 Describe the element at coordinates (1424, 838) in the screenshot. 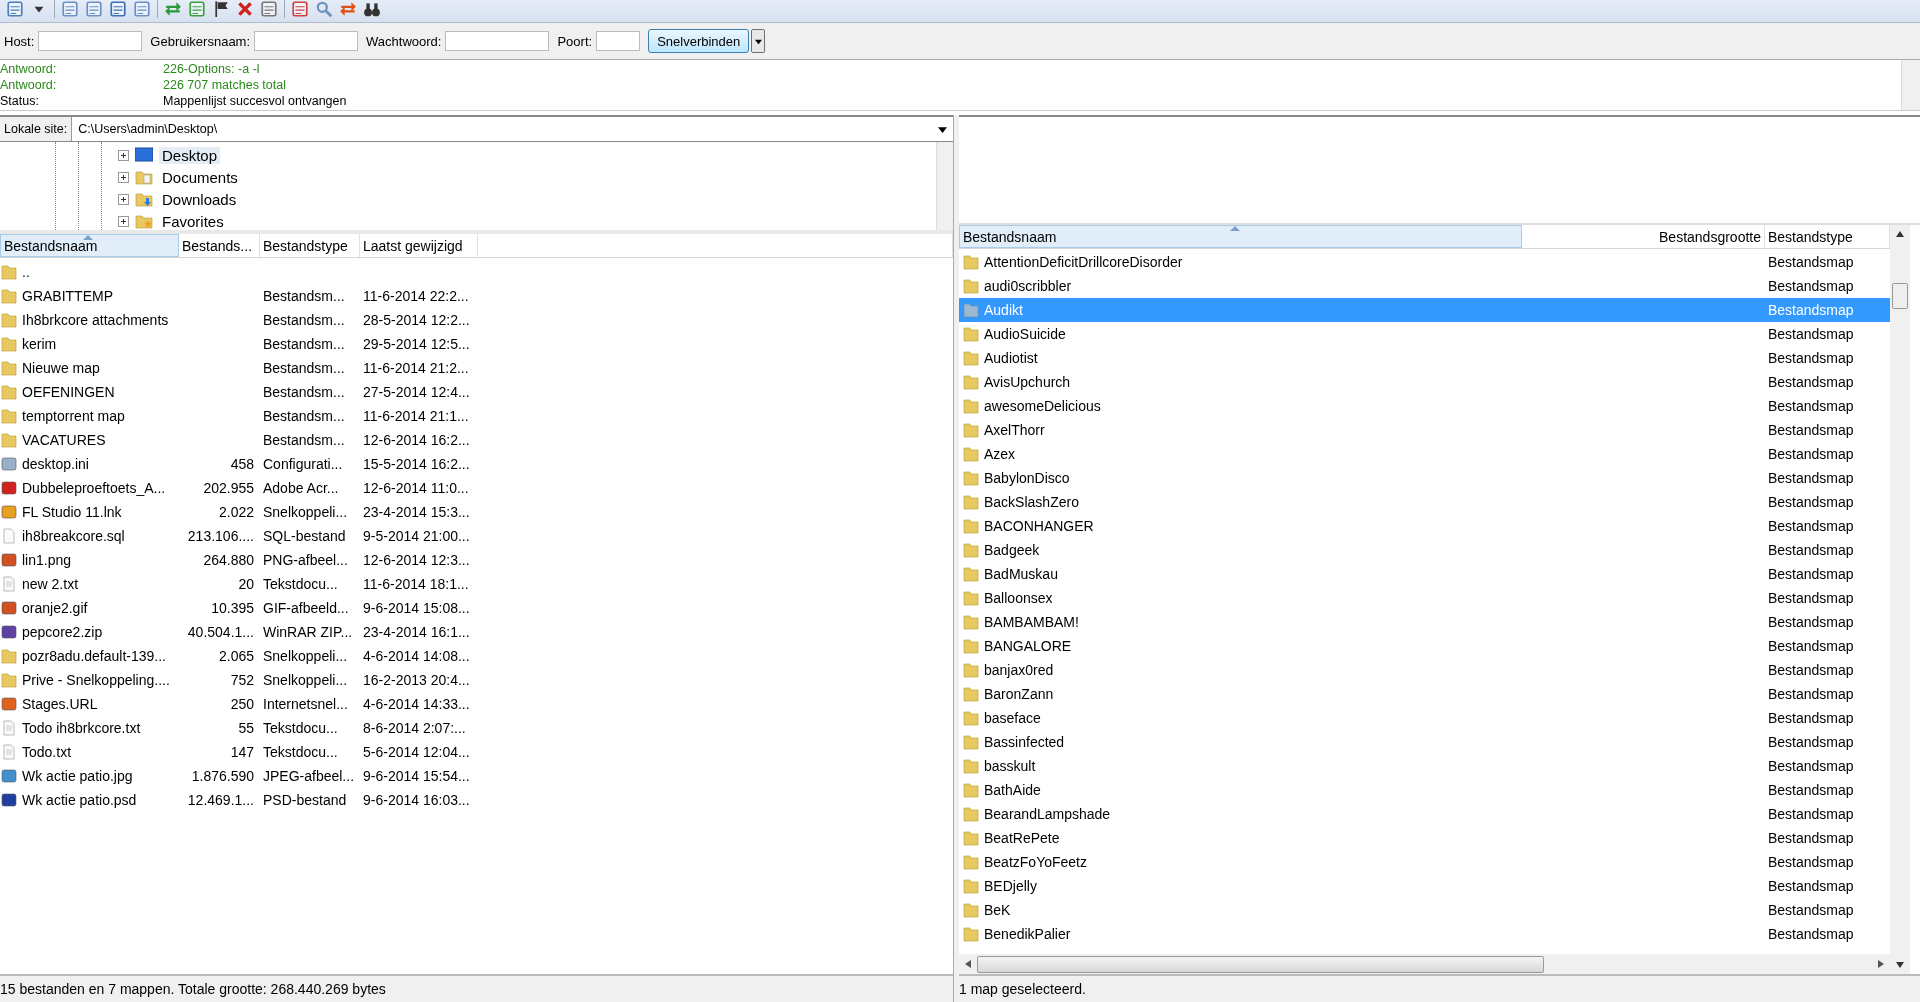

I see `file-row: BeatRePete Bestandsmap` at that location.